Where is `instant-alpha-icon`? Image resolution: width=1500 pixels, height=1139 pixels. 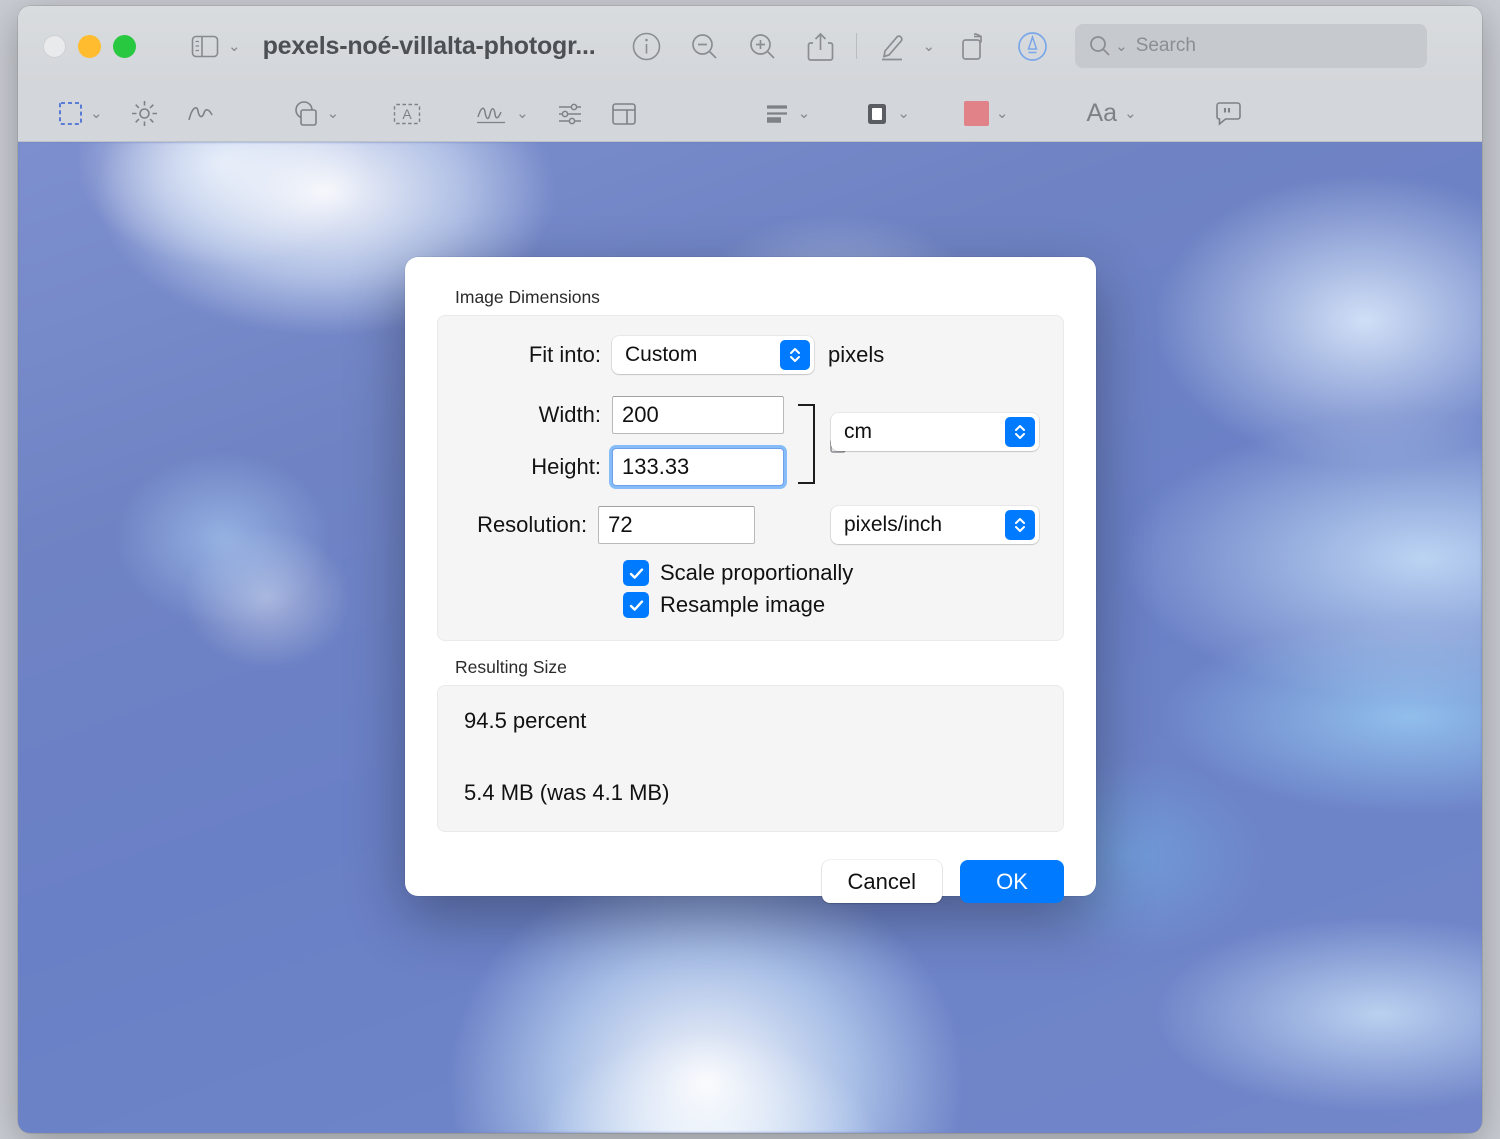
instant-alpha-icon is located at coordinates (144, 114).